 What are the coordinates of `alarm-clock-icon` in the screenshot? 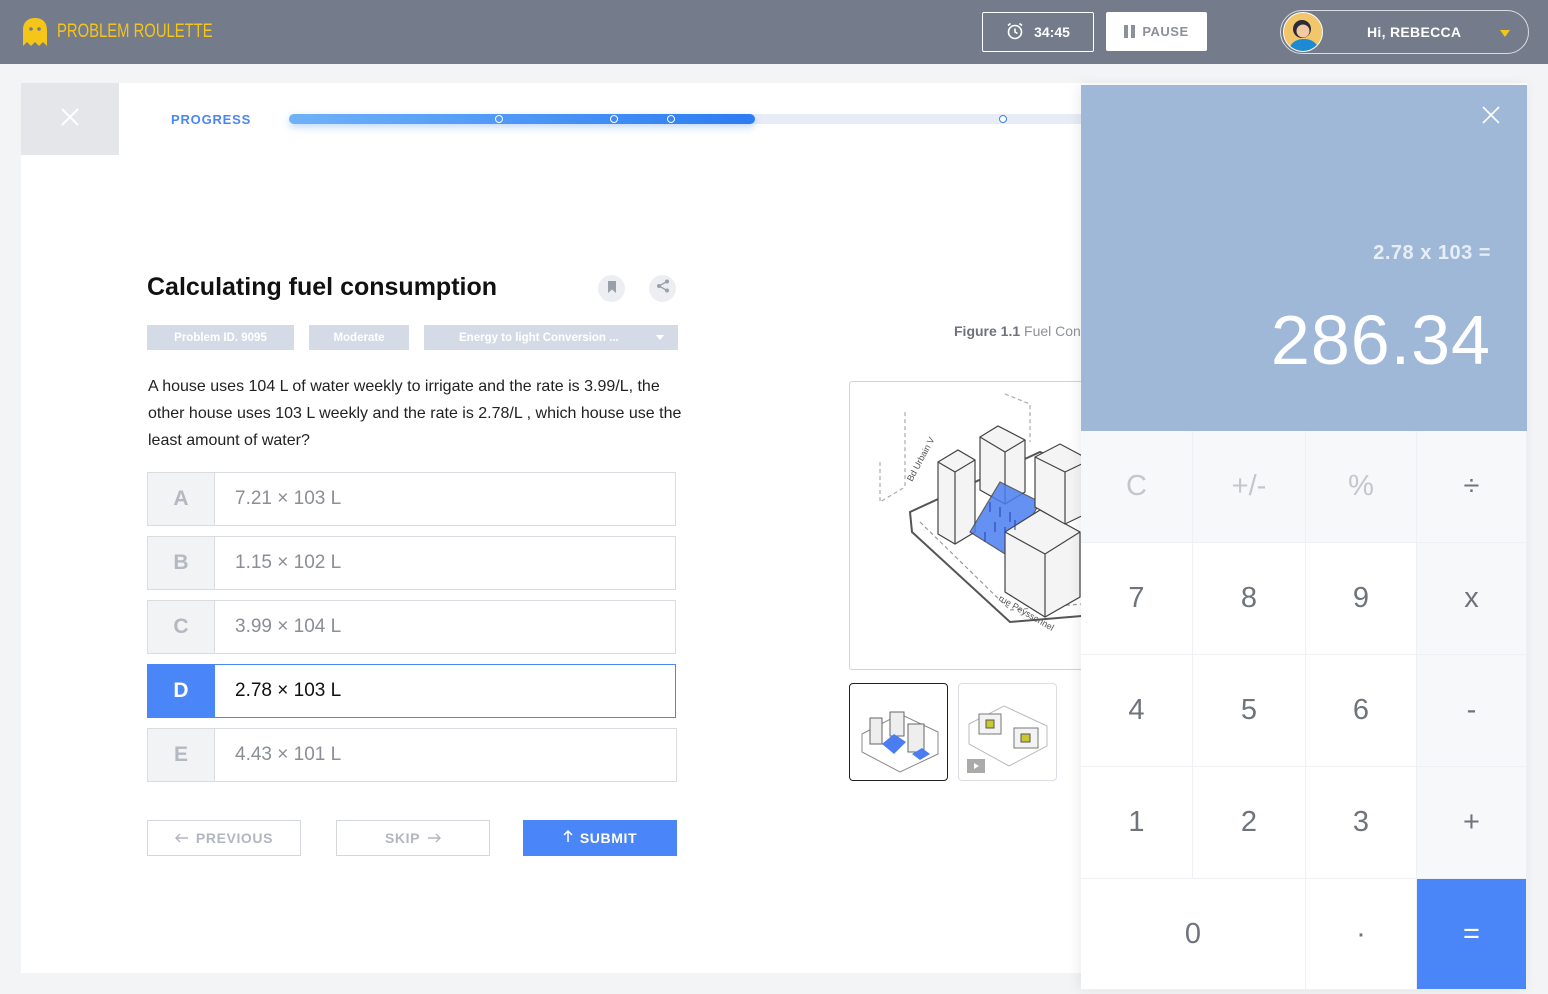 It's located at (1015, 32).